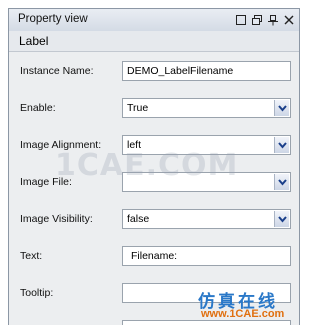 The image size is (320, 325). What do you see at coordinates (138, 108) in the screenshot?
I see `property-value: True` at bounding box center [138, 108].